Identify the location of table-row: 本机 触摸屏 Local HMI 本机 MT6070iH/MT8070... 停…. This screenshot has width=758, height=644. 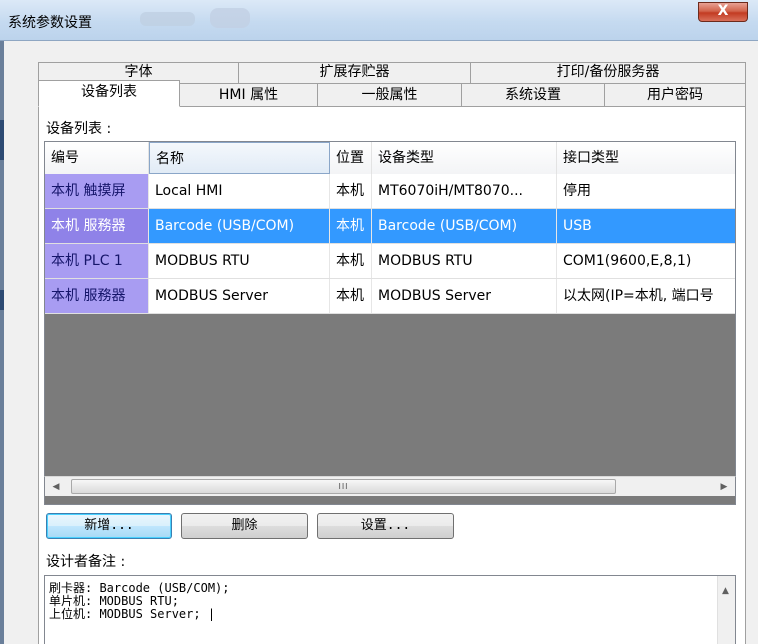
(390, 191).